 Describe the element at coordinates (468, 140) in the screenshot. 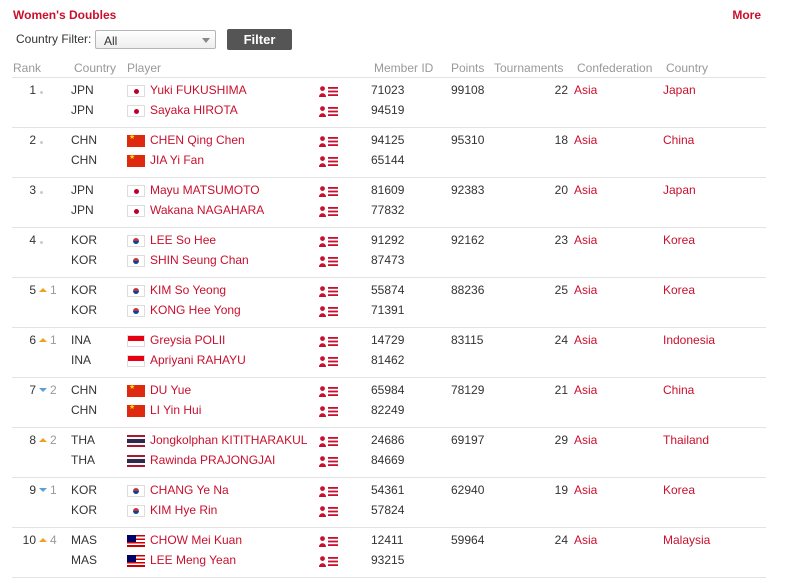

I see `points: 95310` at that location.